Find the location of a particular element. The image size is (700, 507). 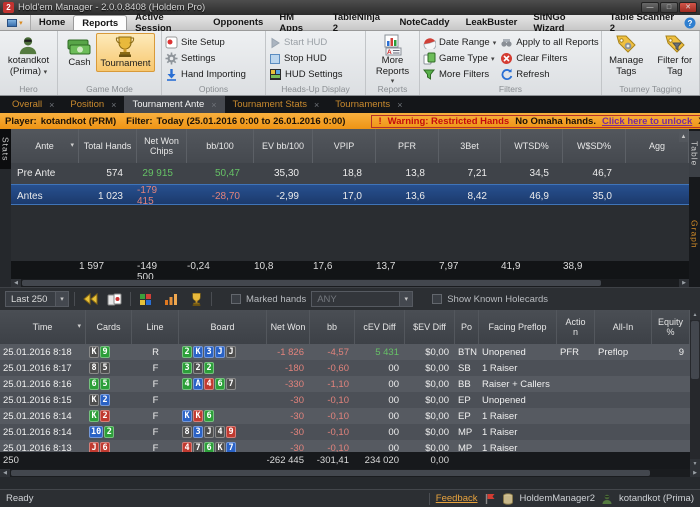

logged-in-user: kotandkot (Prima) is located at coordinates (656, 498).